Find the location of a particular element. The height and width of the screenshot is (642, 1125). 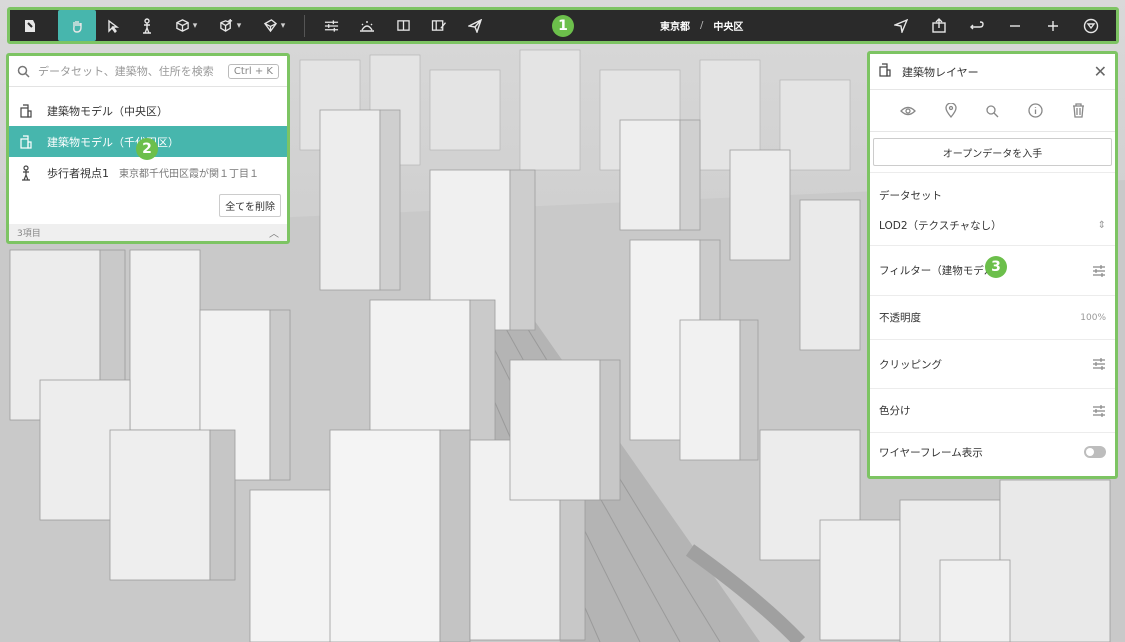

list-item-label: 建築物モデル（千代田区） is located at coordinates (113, 142).